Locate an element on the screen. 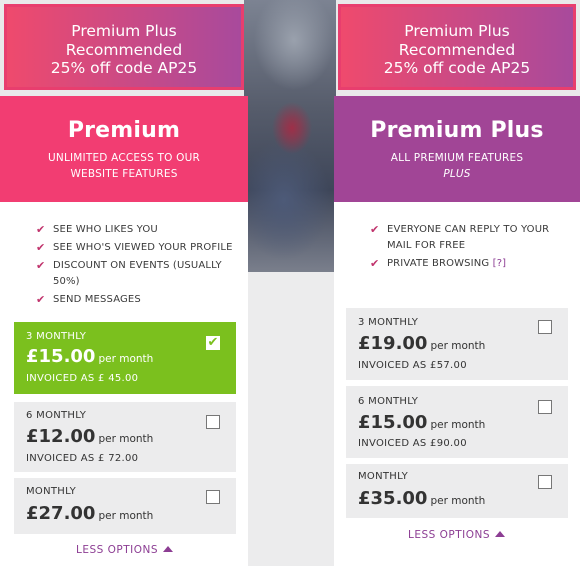 This screenshot has height=566, width=580. feature-item: ✔ SEE WHO LIKES YOU is located at coordinates (97, 229).